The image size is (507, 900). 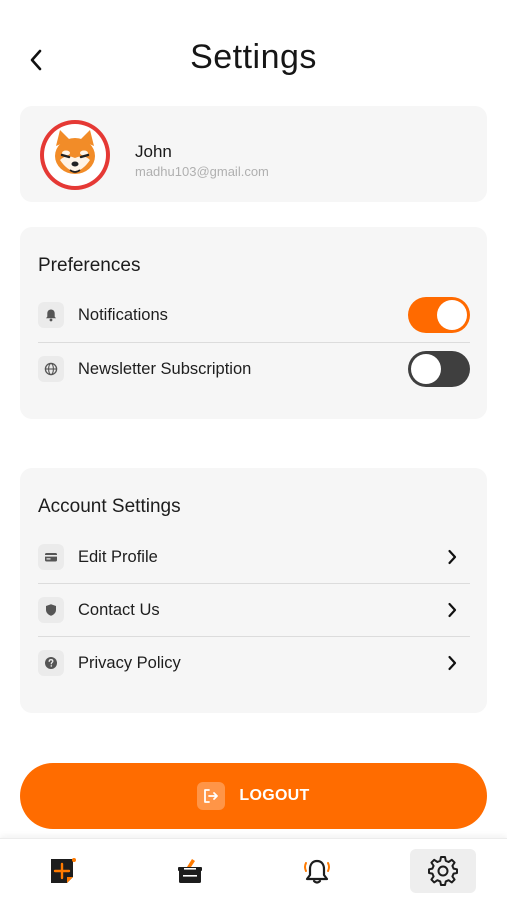 What do you see at coordinates (165, 368) in the screenshot?
I see `newsletter-label: Newsletter Subscription` at bounding box center [165, 368].